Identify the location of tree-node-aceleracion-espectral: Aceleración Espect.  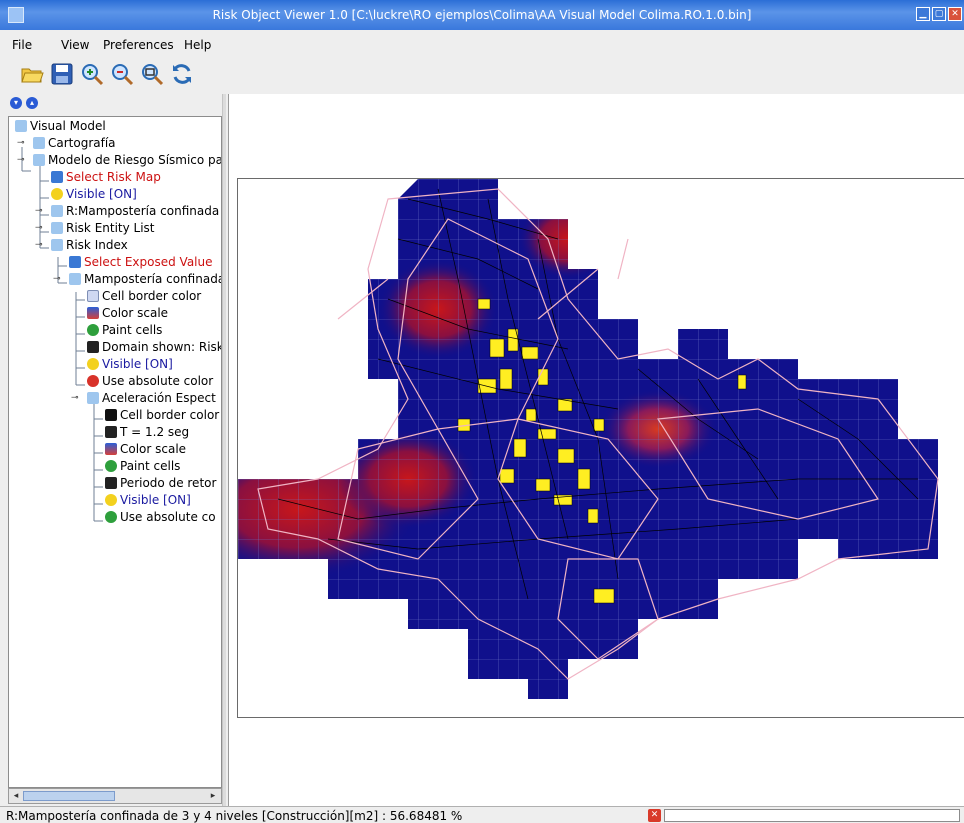
(151, 399).